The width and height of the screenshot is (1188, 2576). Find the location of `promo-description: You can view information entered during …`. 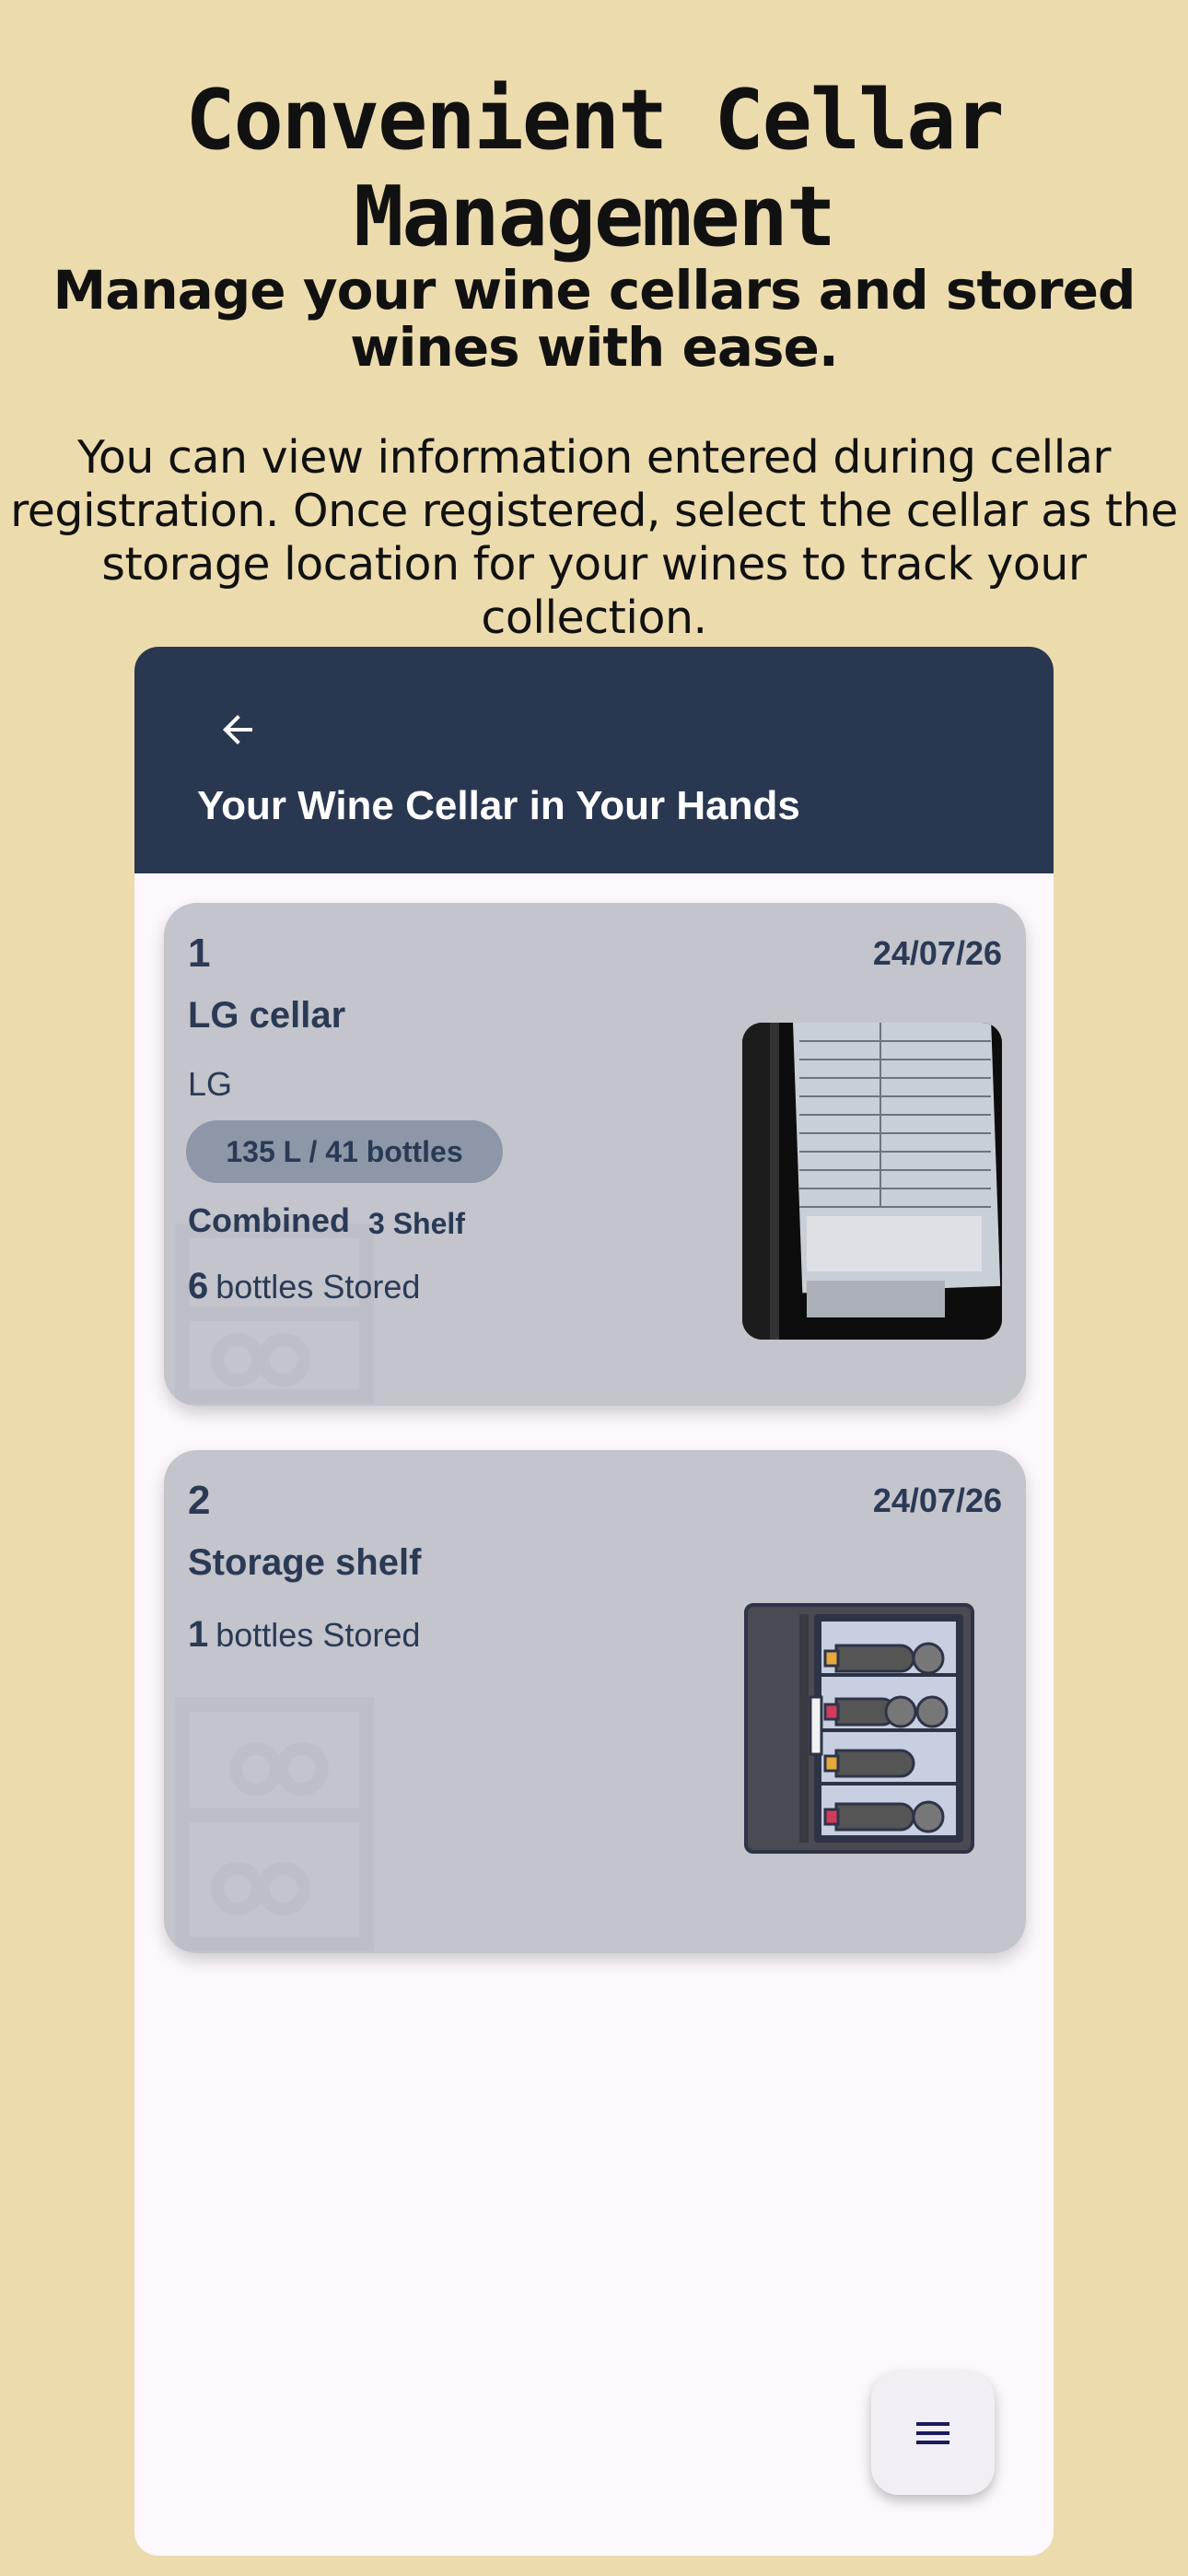

promo-description: You can view information entered during … is located at coordinates (594, 537).